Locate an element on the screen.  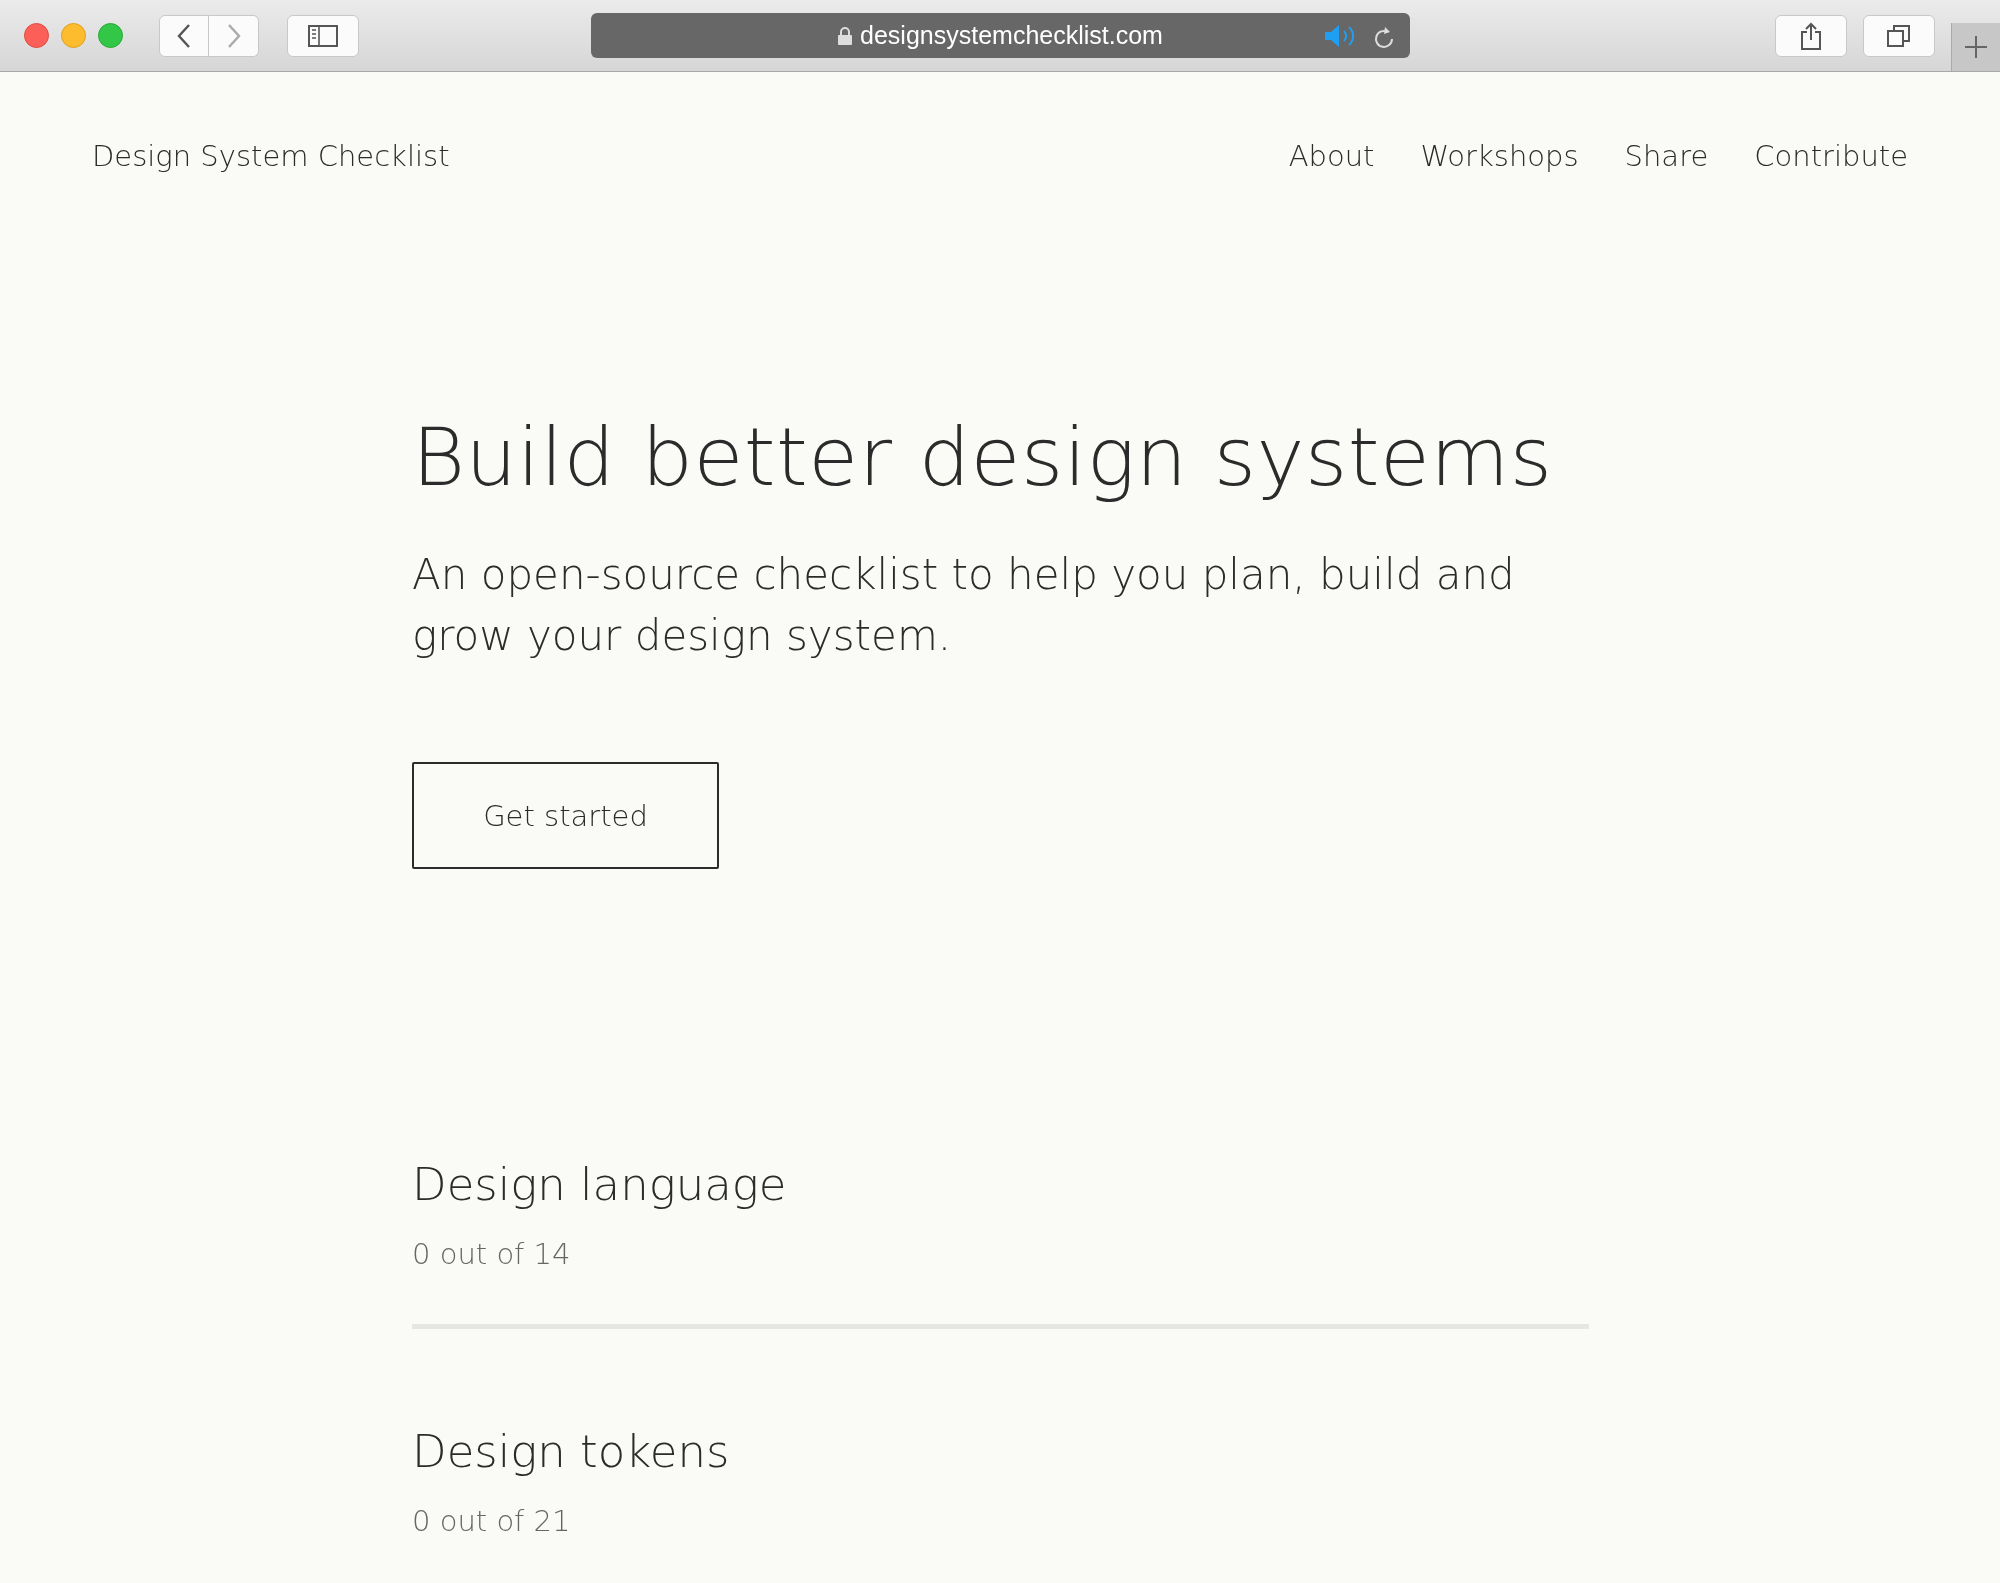
site-logo: Design System Checklist is located at coordinates (271, 156).